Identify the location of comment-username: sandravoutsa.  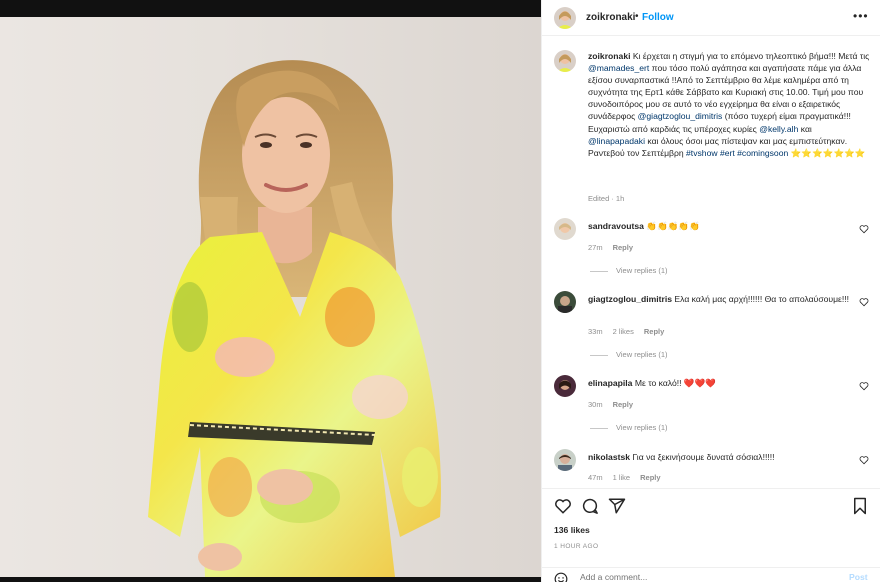
(616, 226).